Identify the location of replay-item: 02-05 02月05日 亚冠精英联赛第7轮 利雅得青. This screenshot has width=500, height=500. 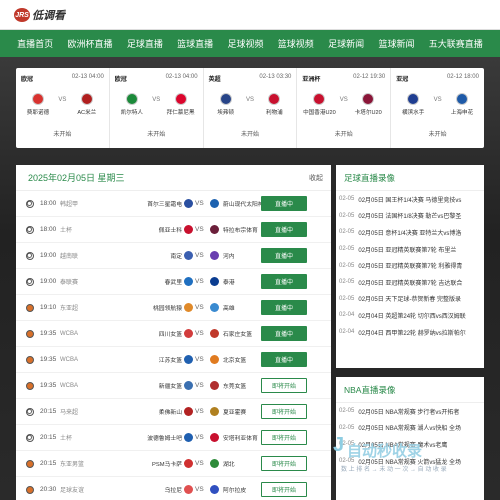
(410, 265).